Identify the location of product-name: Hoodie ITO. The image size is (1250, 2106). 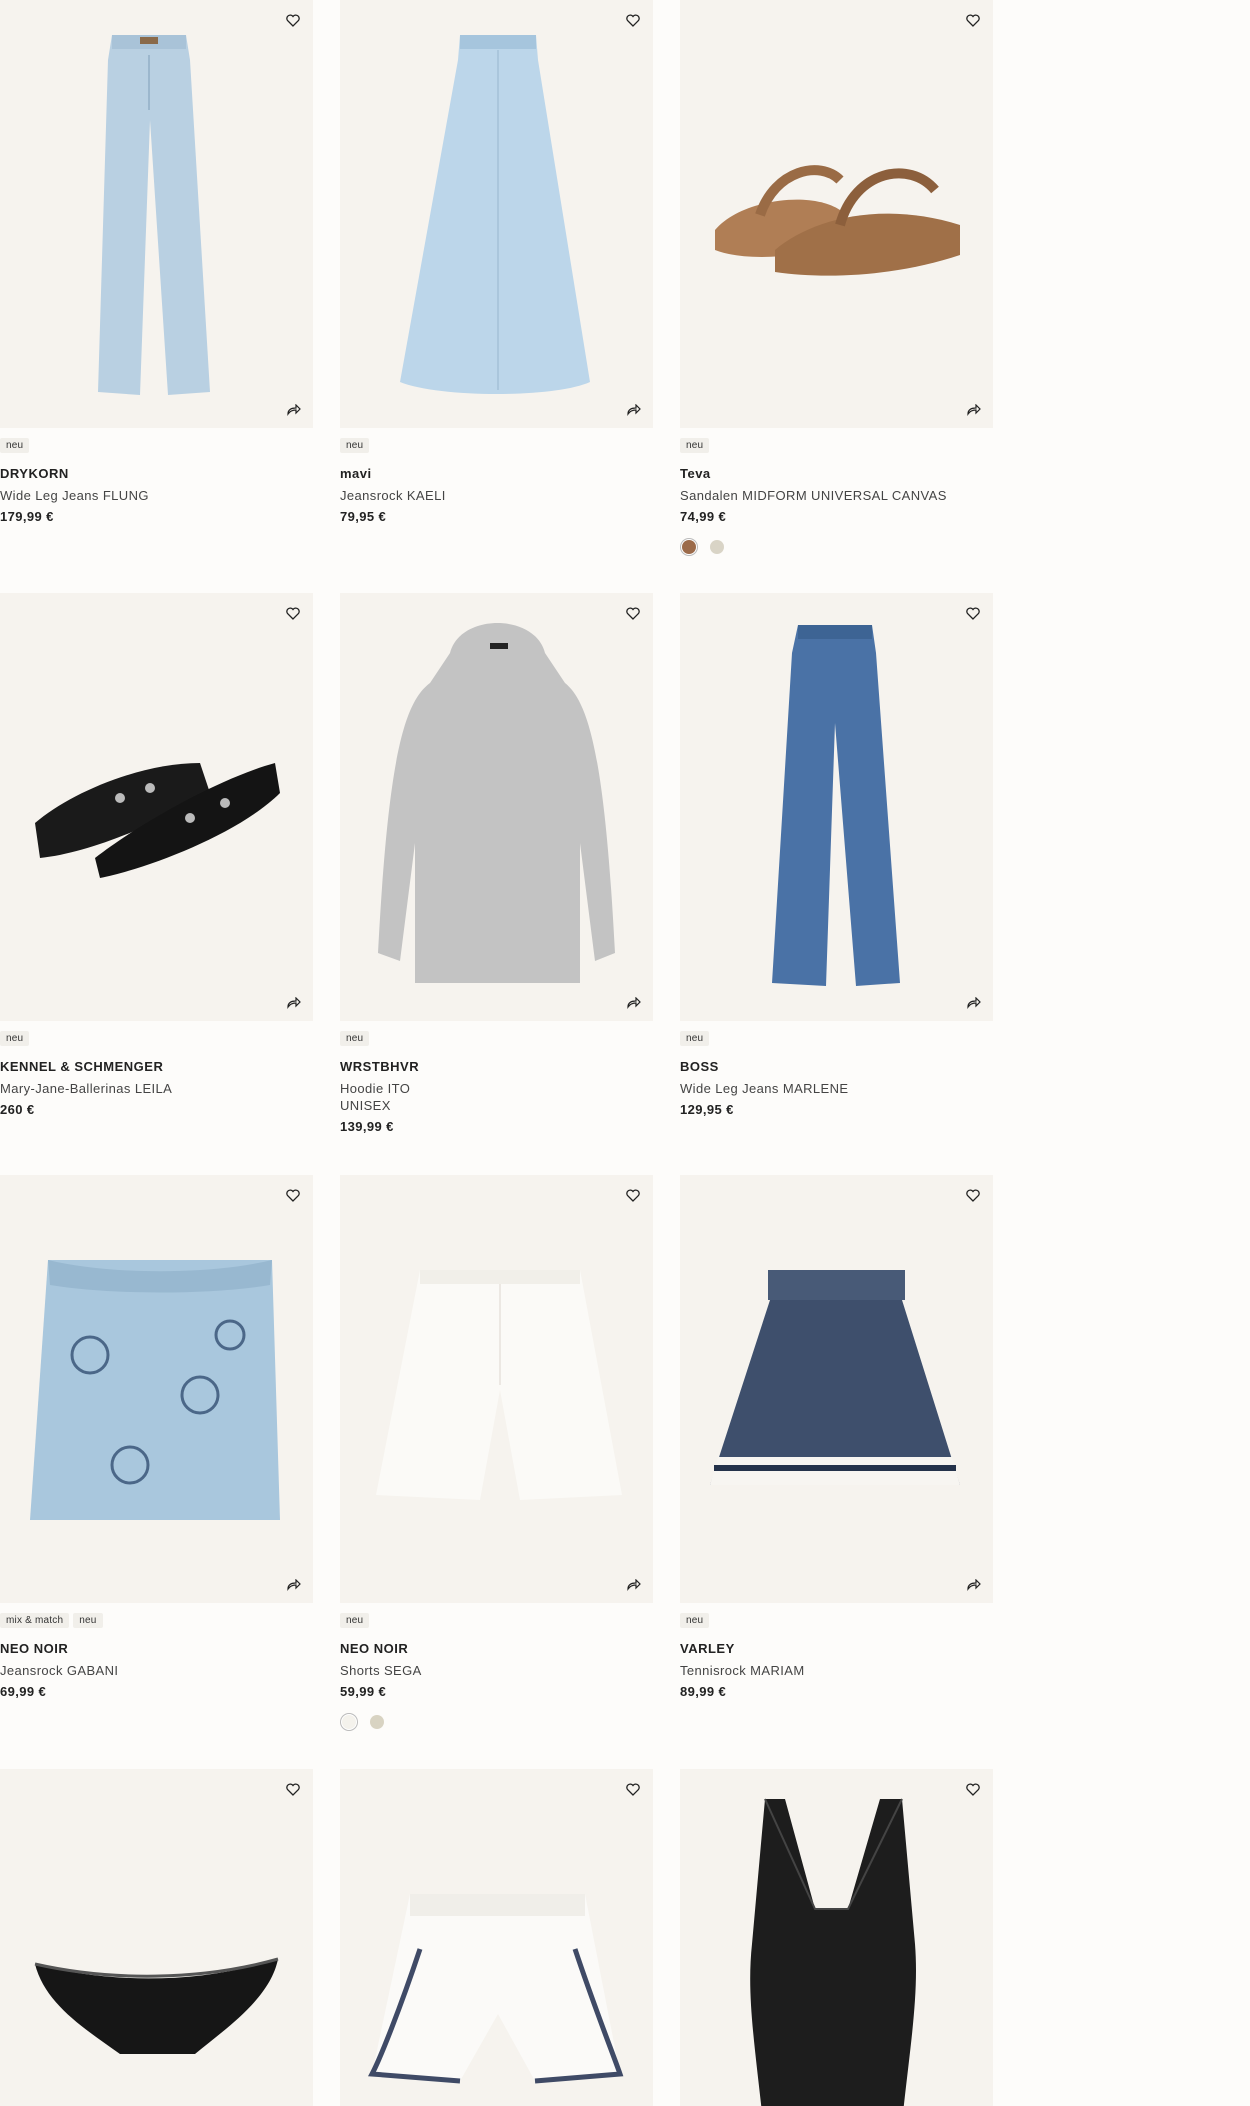
(496, 1088).